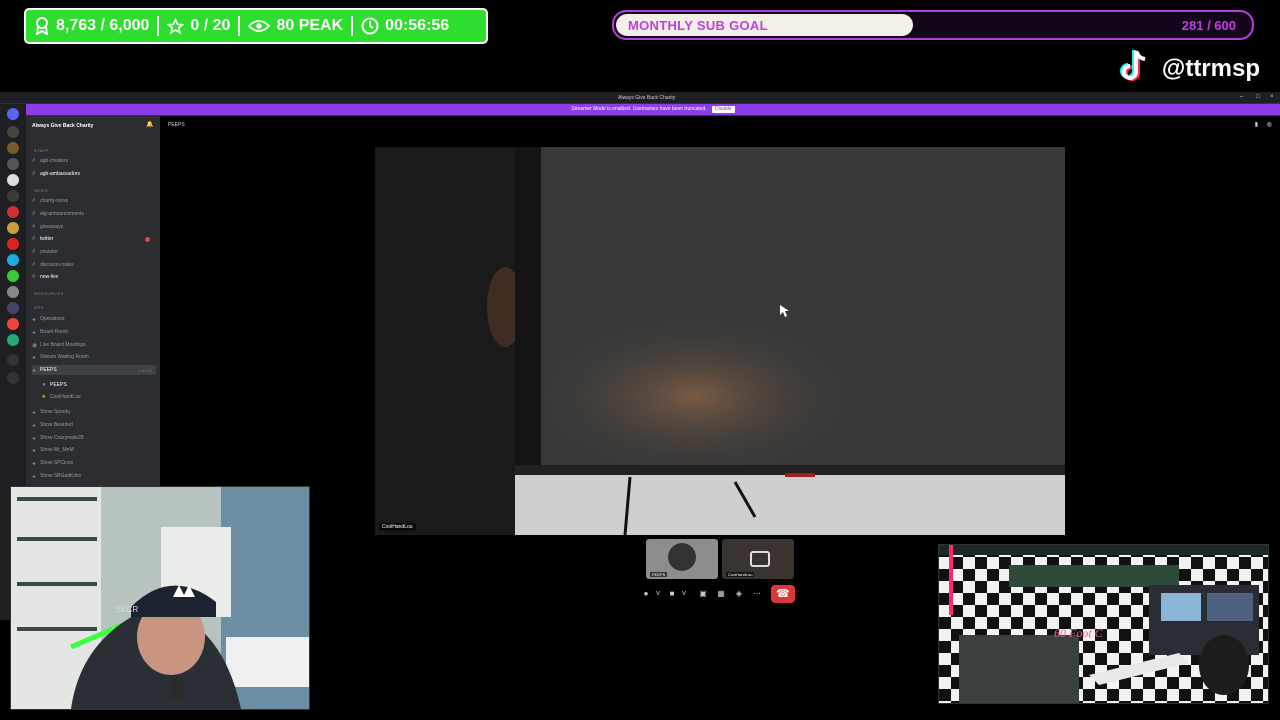 This screenshot has height=720, width=1280. I want to click on channel-operations: ◂ Operations, so click(94, 319).